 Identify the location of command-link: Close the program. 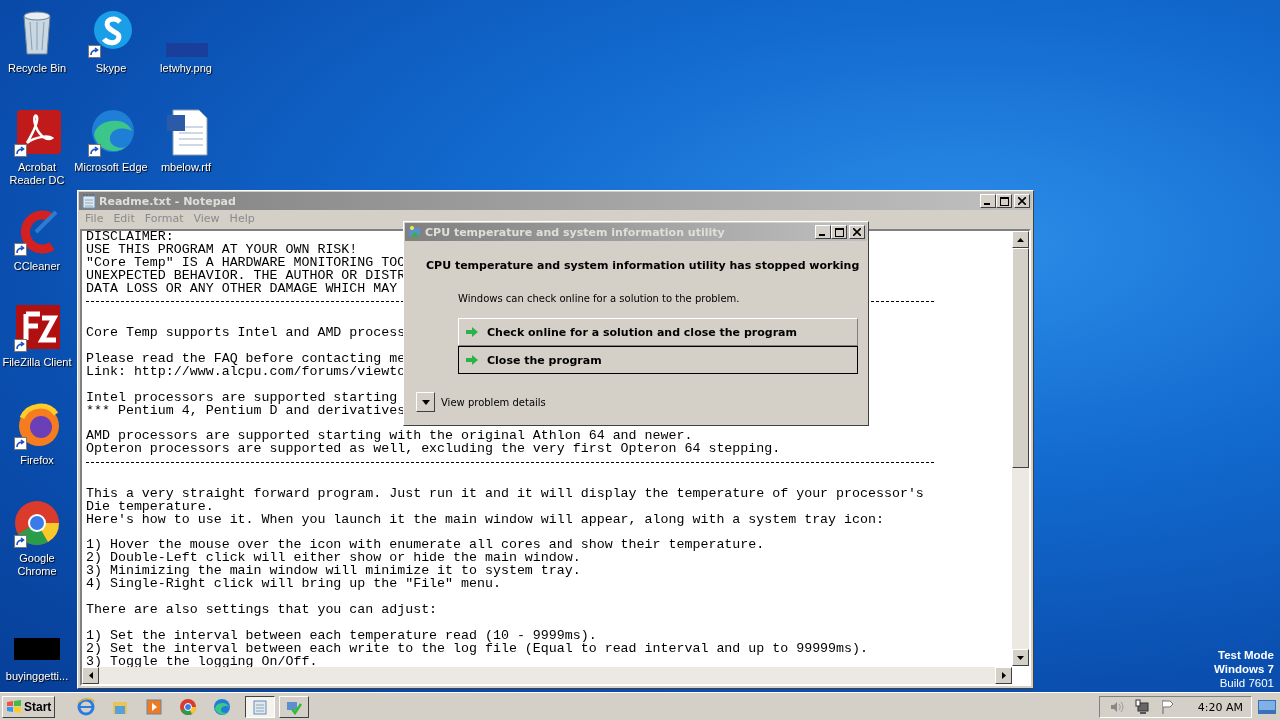
(658, 360).